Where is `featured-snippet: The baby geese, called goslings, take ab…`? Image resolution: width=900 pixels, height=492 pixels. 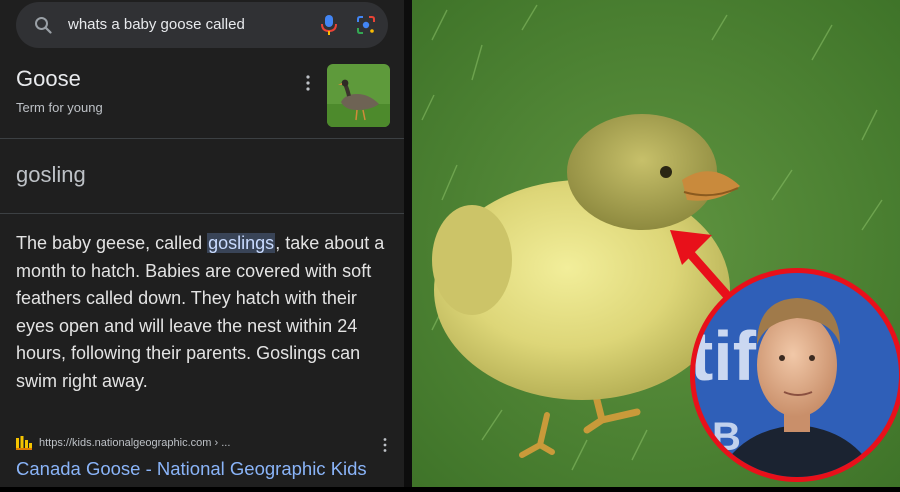 featured-snippet: The baby geese, called goslings, take ab… is located at coordinates (206, 312).